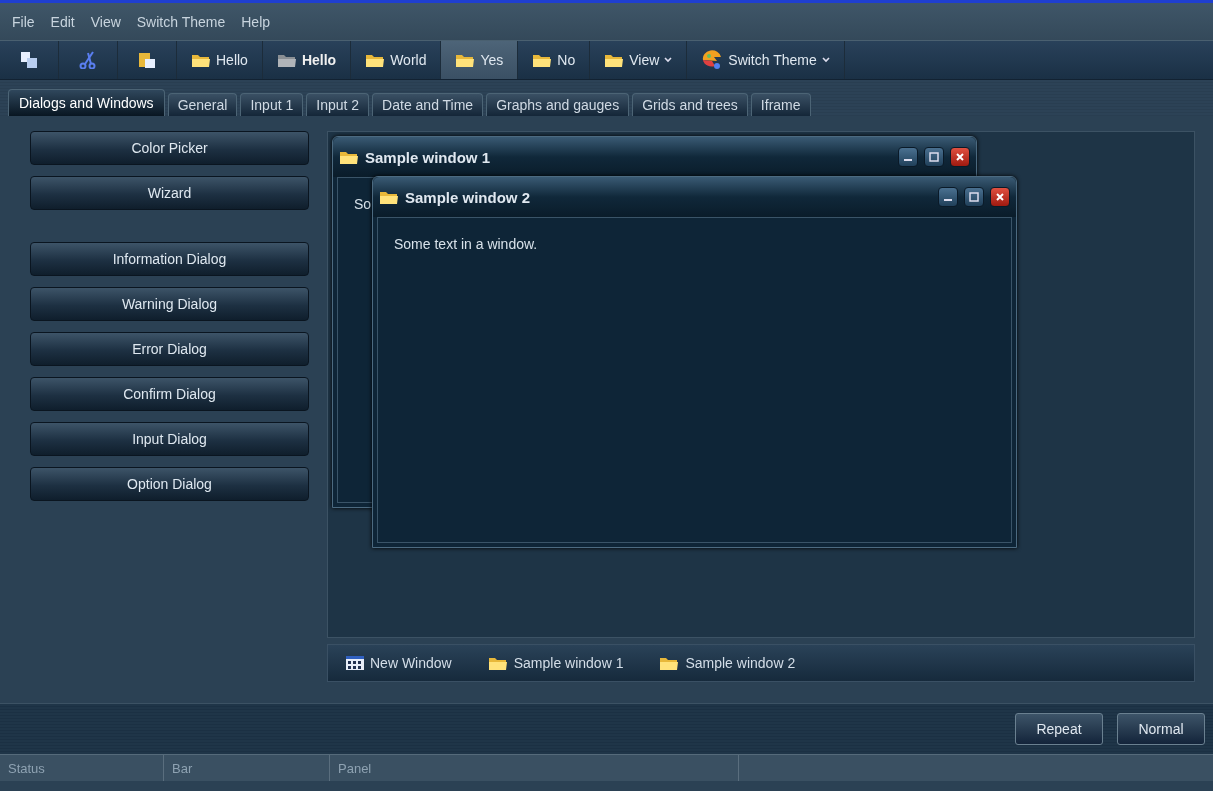  What do you see at coordinates (480, 60) in the screenshot?
I see `toolbar-button: Yes` at bounding box center [480, 60].